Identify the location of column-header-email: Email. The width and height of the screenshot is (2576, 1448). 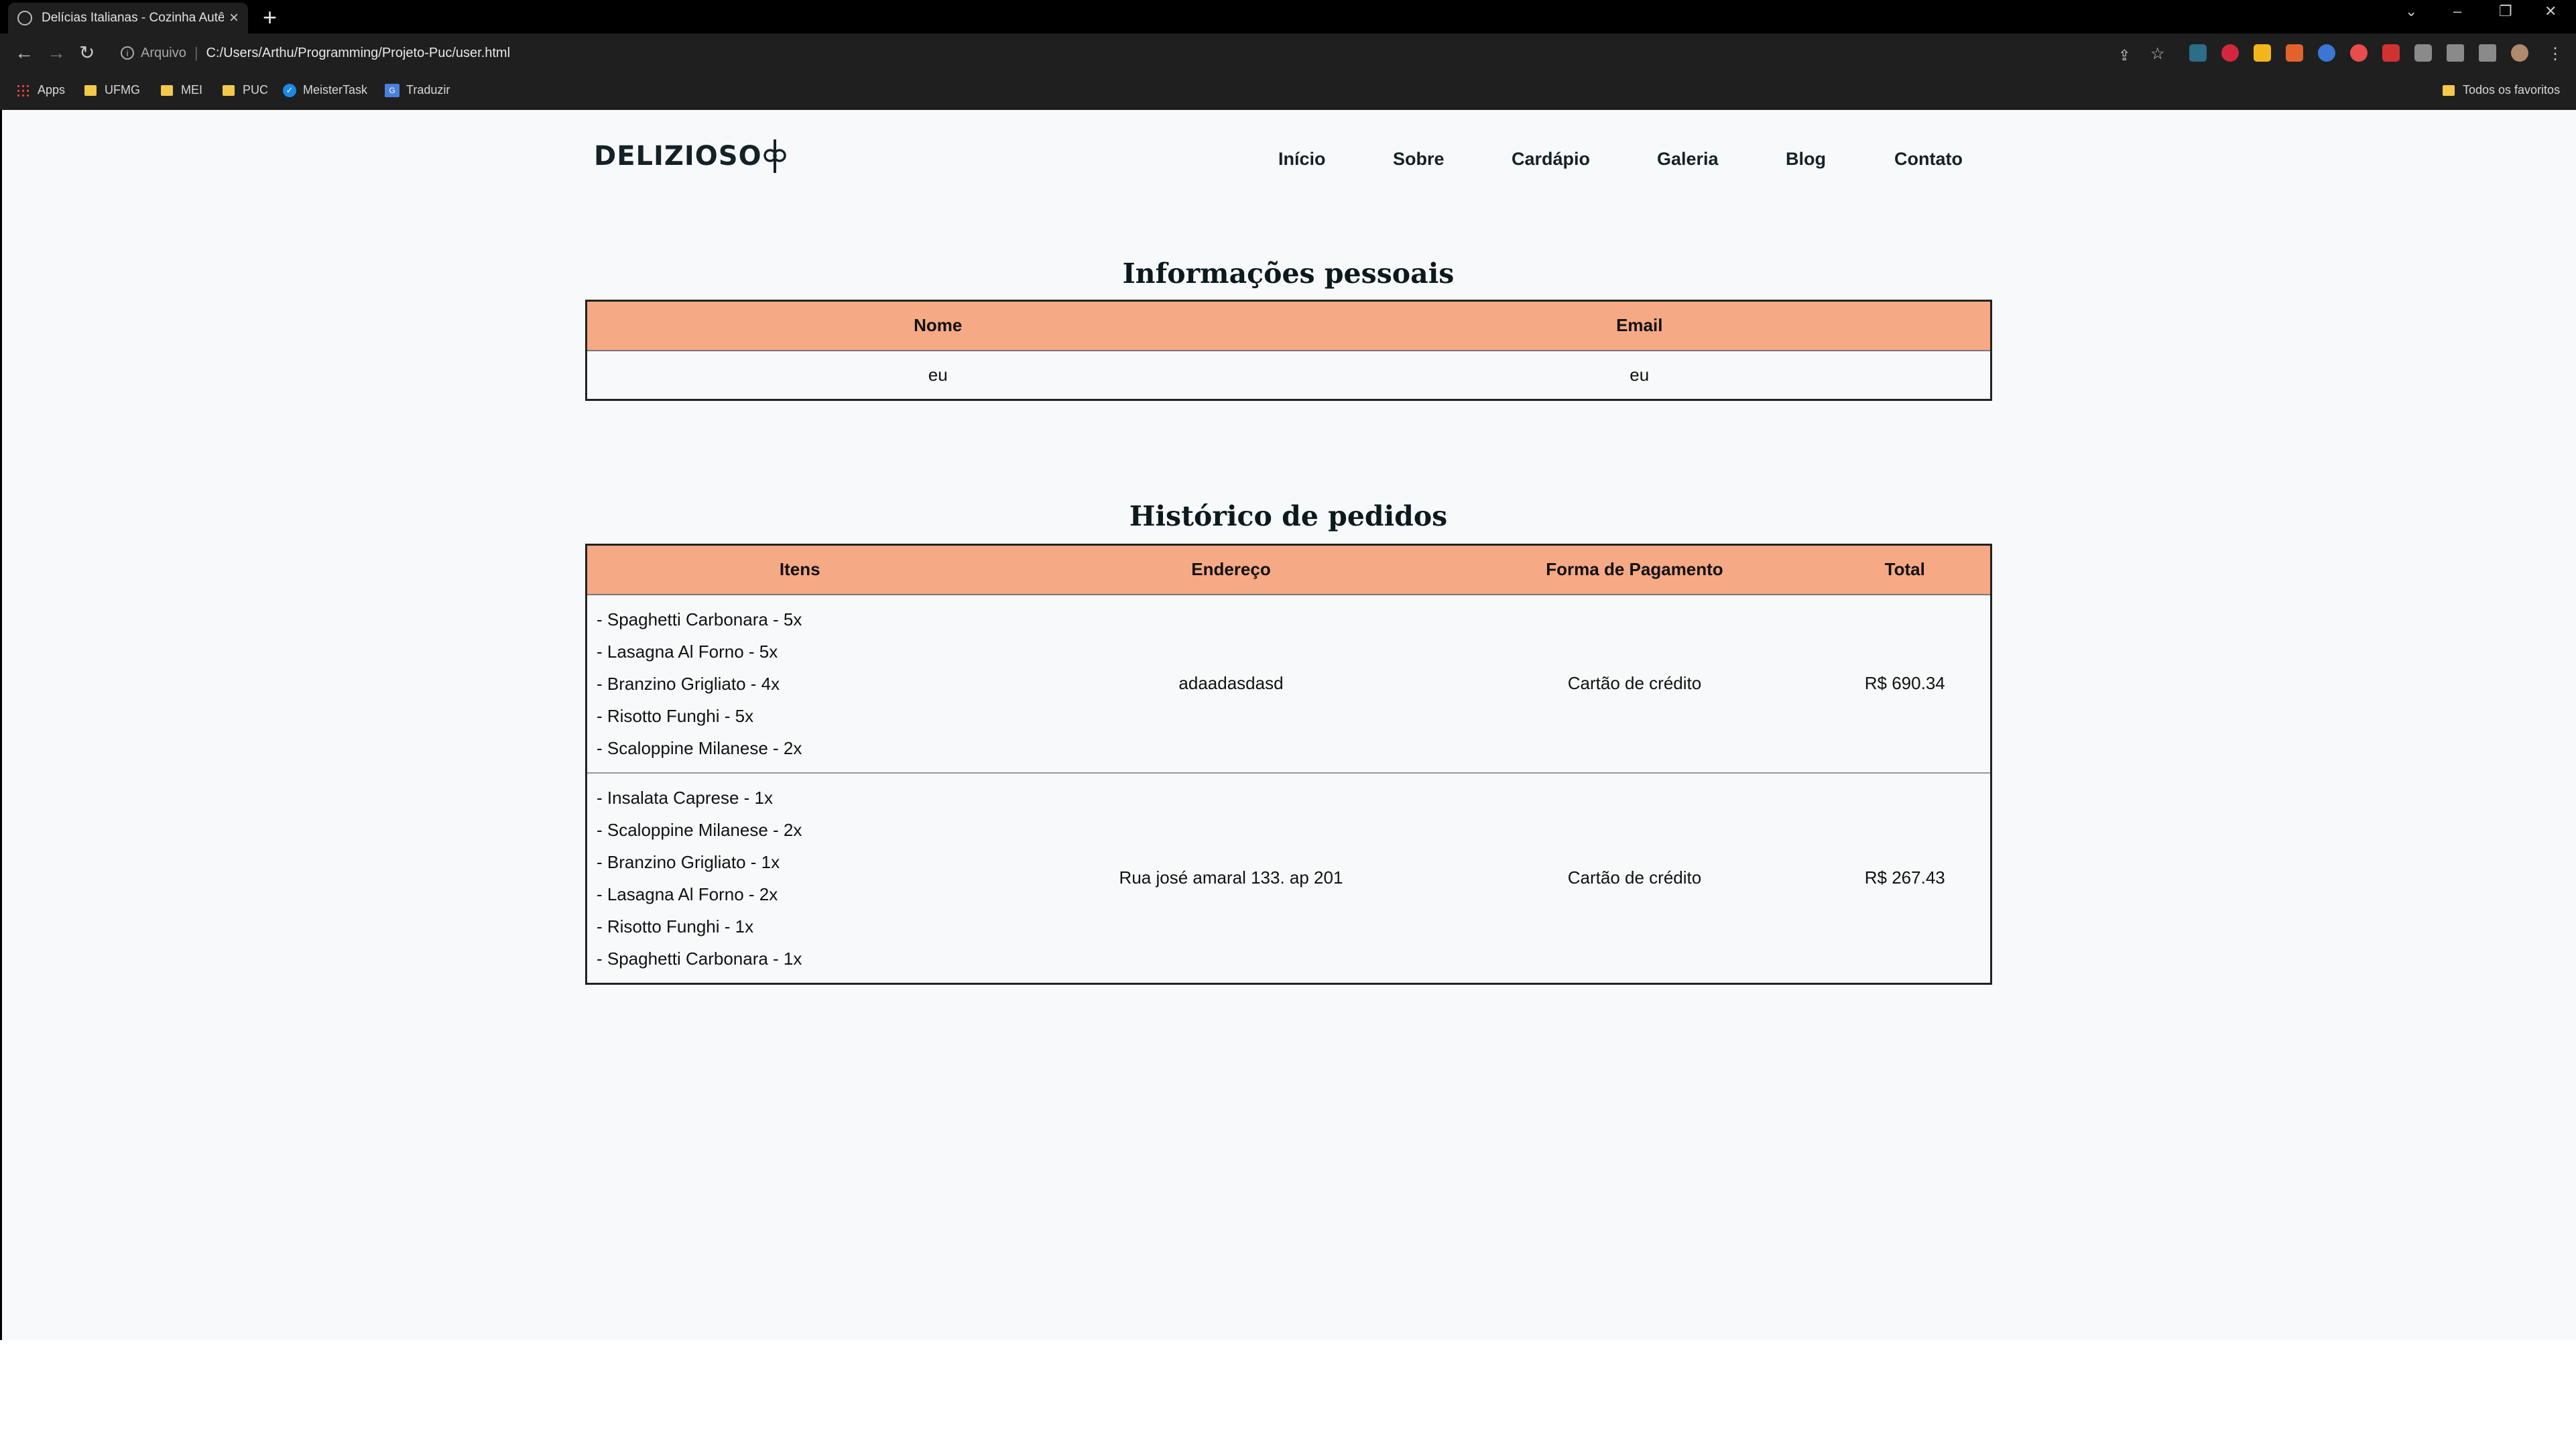
(1640, 325).